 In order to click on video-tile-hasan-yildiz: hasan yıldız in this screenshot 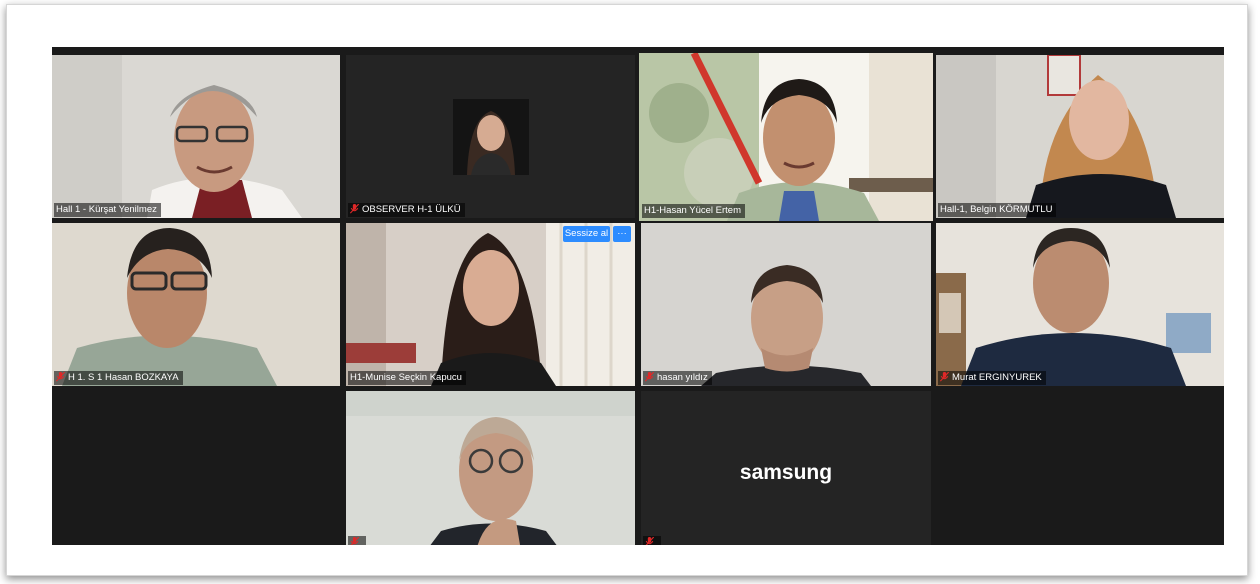, I will do `click(786, 304)`.